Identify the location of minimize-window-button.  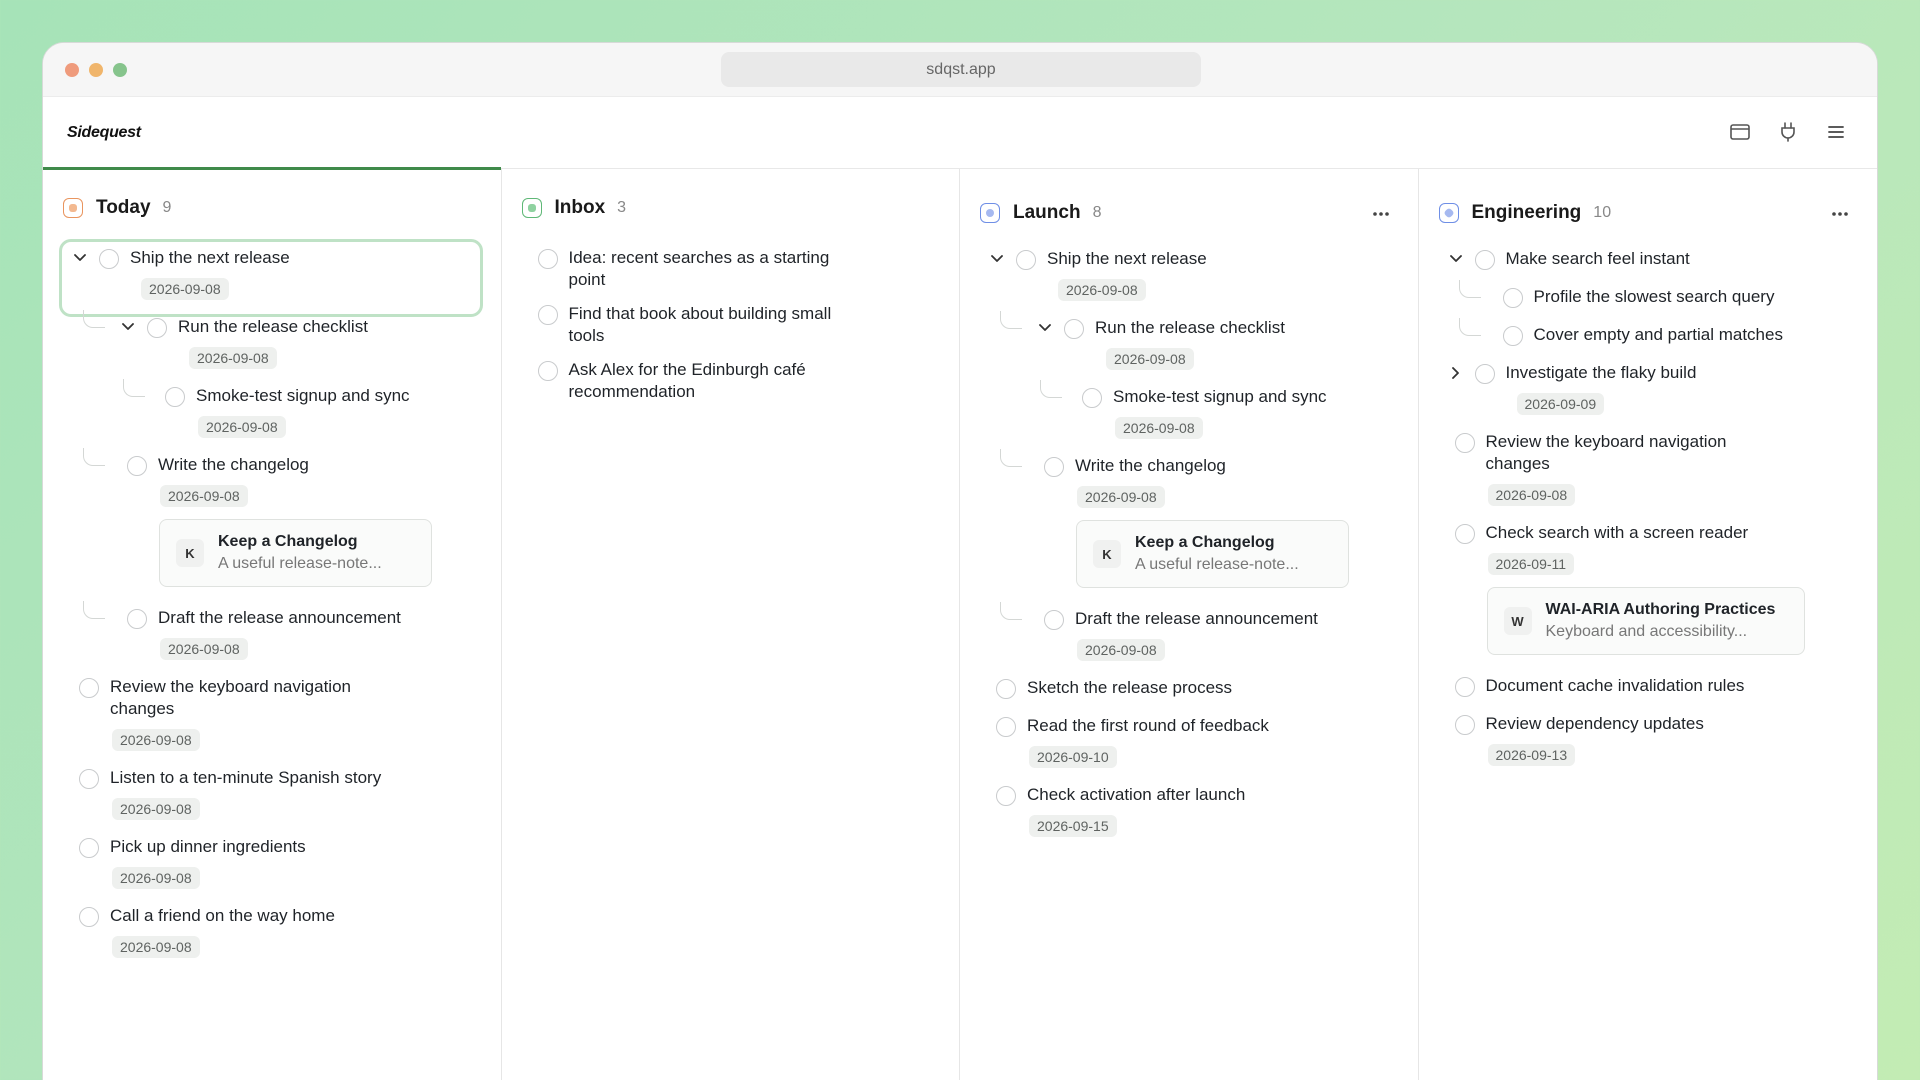
(96, 70).